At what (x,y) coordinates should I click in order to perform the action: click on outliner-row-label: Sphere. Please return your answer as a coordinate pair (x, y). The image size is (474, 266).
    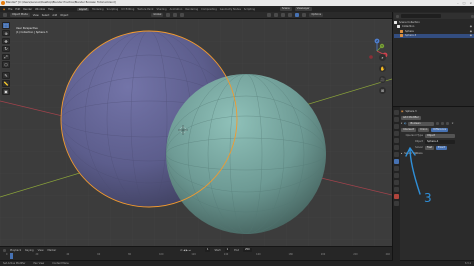
    Looking at the image, I should click on (409, 31).